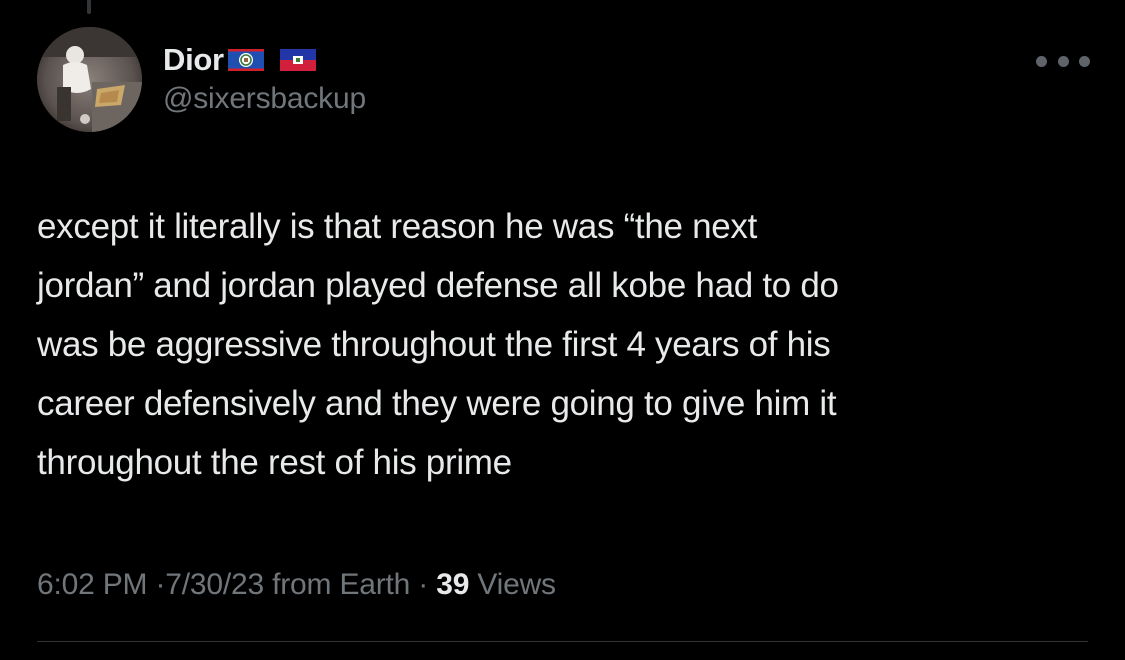 Image resolution: width=1125 pixels, height=660 pixels. I want to click on views-label: Views, so click(516, 584).